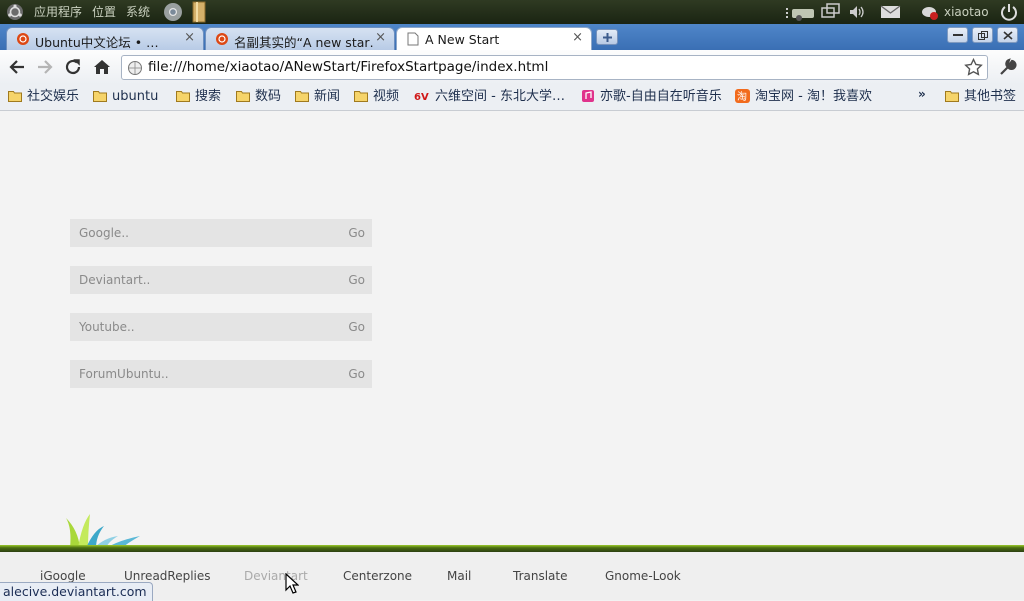 This screenshot has height=601, width=1024. I want to click on tab-a-new-start: A New Start ×, so click(494, 39).